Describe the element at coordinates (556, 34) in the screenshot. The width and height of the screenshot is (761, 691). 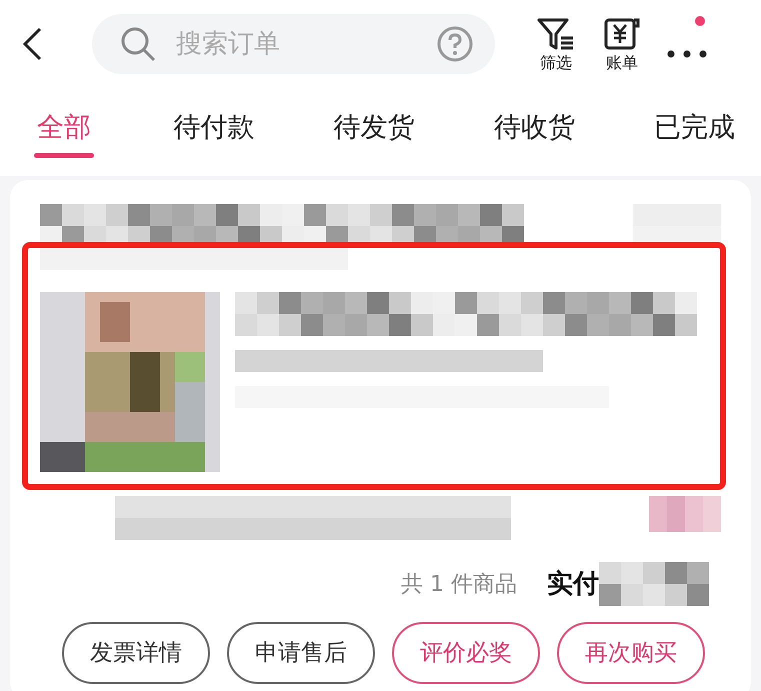
I see `filter-icon` at that location.